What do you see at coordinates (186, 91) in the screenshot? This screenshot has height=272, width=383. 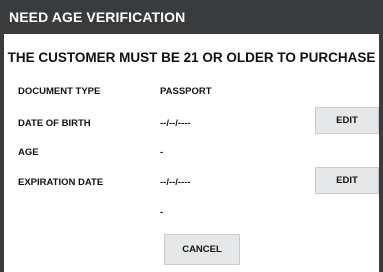 I see `document-type-value: PASSPORT` at bounding box center [186, 91].